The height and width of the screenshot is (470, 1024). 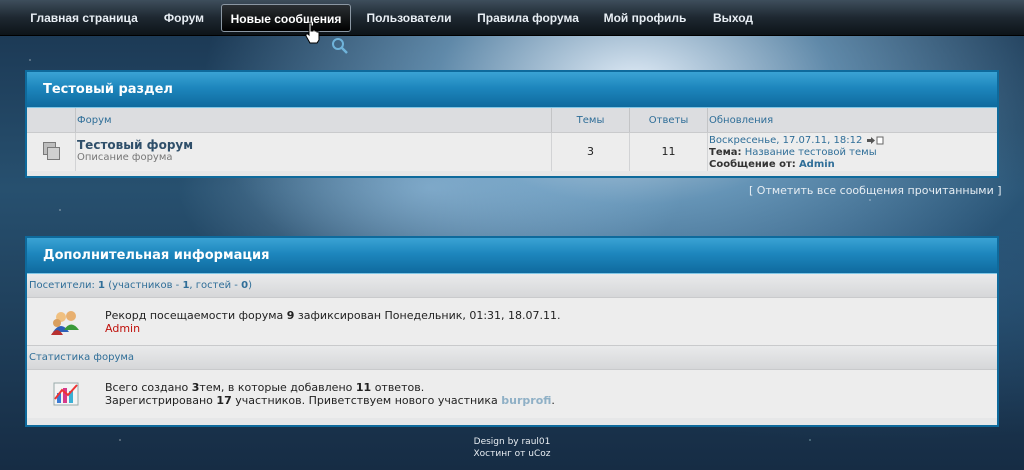 I want to click on forum-read-icon, so click(x=51, y=152).